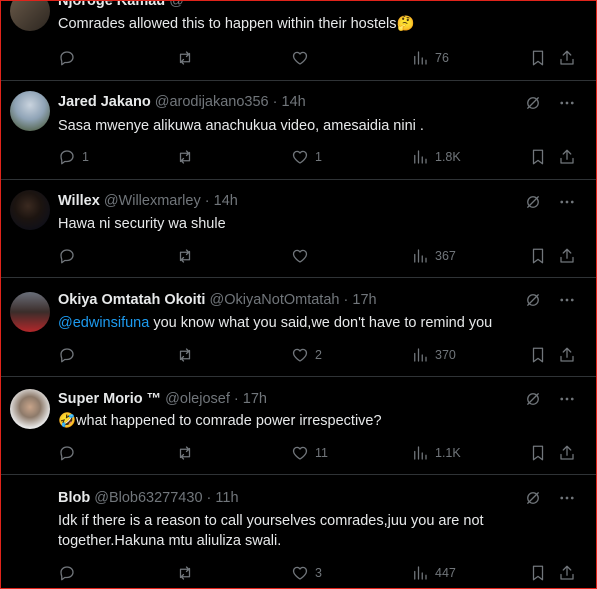 Image resolution: width=597 pixels, height=589 pixels. Describe the element at coordinates (131, 300) in the screenshot. I see `author-name: Okiya Omtatah Okoiti` at that location.